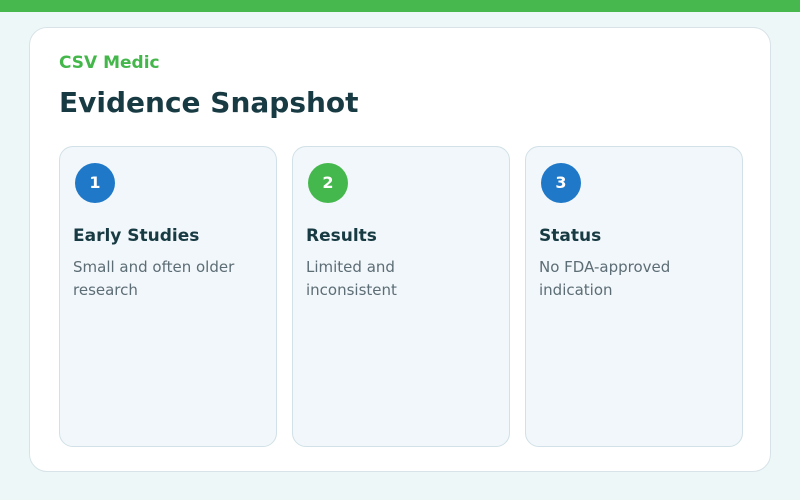 Image resolution: width=800 pixels, height=500 pixels. Describe the element at coordinates (341, 236) in the screenshot. I see `card-title-results: Results` at that location.